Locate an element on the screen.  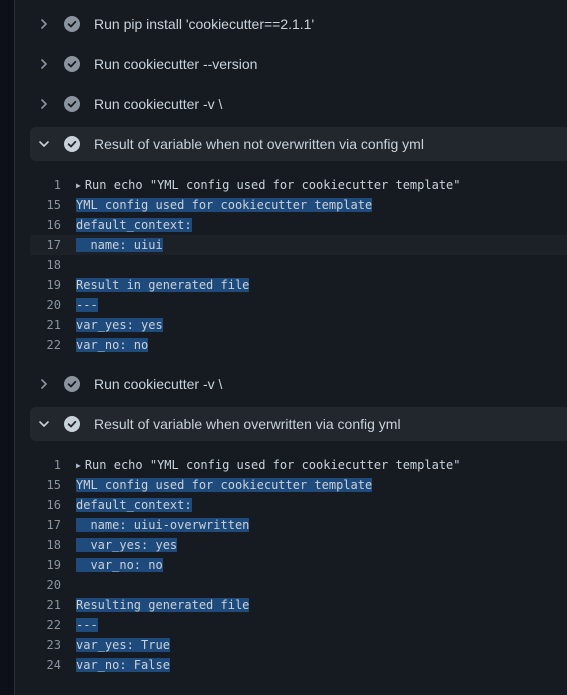
step-pip-install: Run pip install 'cookiecutter==2.1.1' is located at coordinates (298, 24).